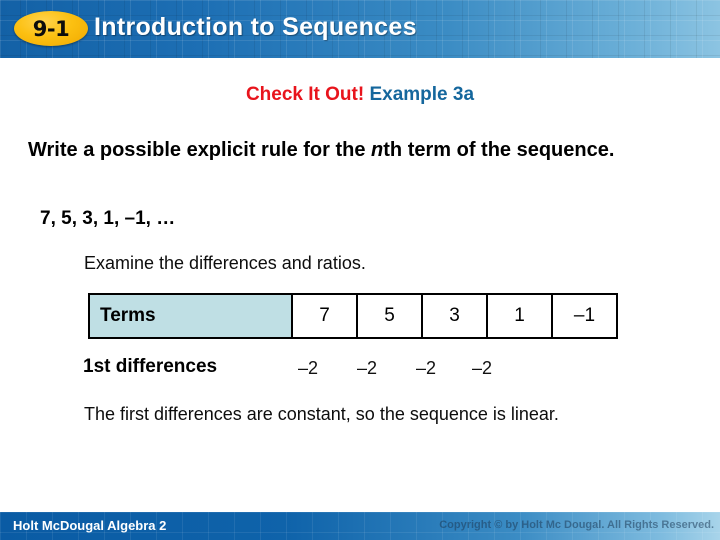 This screenshot has height=540, width=720. What do you see at coordinates (225, 263) in the screenshot?
I see `examine-instruction: Examine the differences and ratios.` at bounding box center [225, 263].